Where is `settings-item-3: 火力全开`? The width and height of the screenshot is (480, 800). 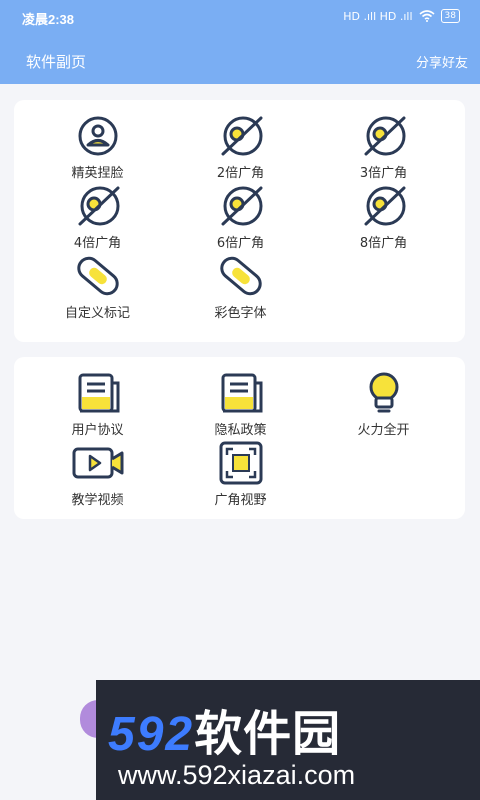
settings-item-3: 火力全开 is located at coordinates (383, 406).